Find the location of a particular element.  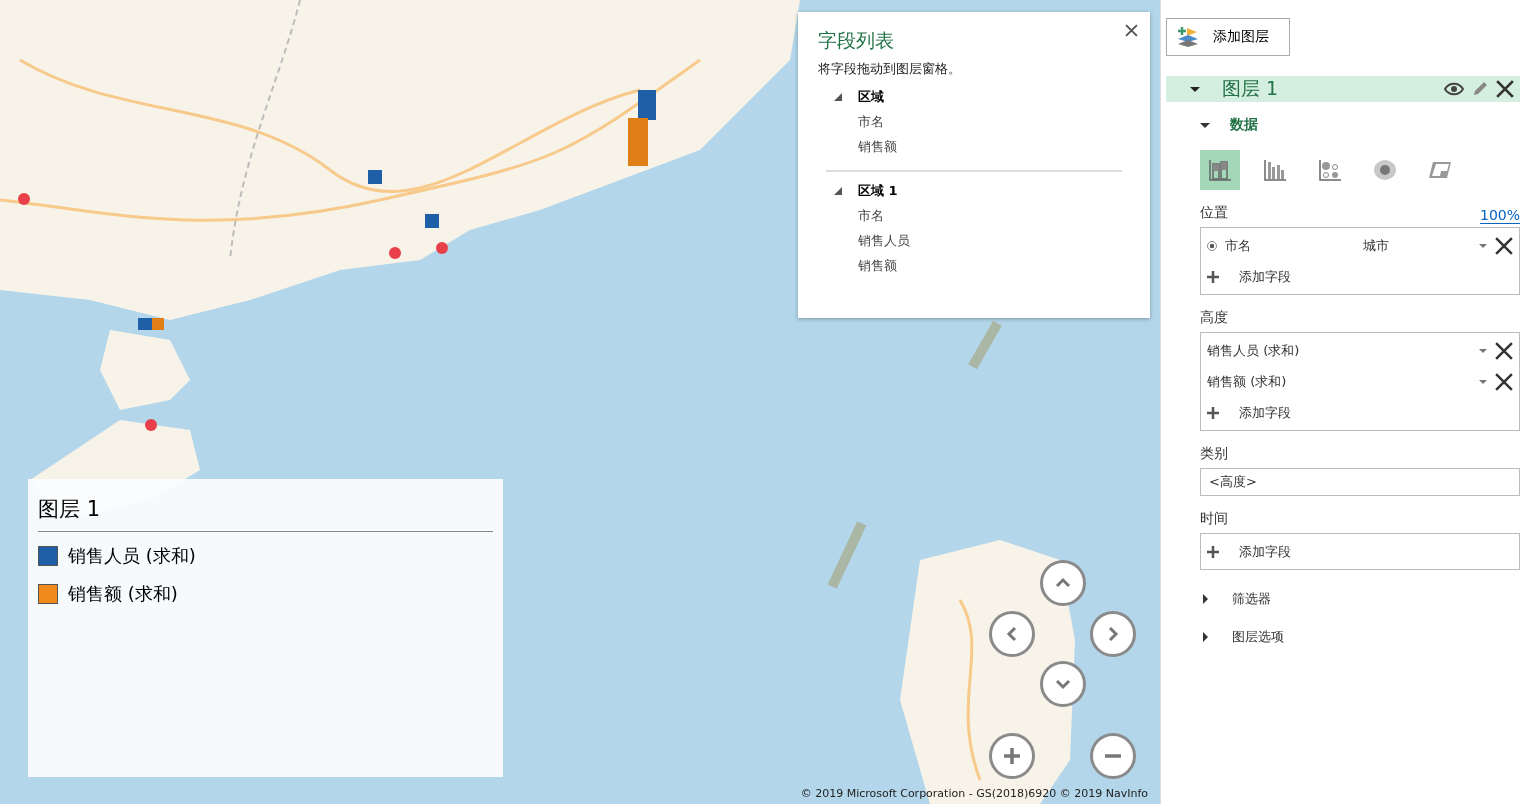

column-chart-icon is located at coordinates (1275, 170).